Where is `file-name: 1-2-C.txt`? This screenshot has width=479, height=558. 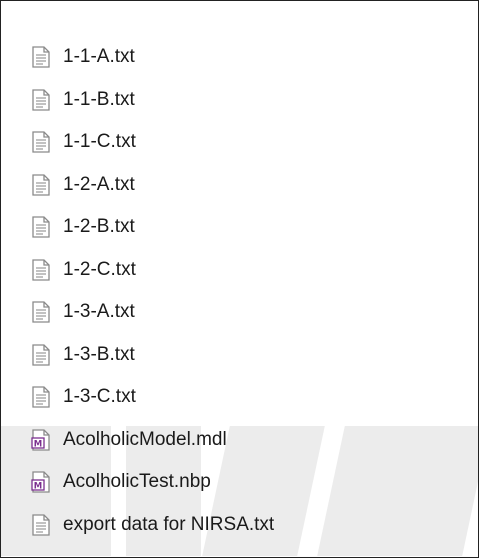
file-name: 1-2-C.txt is located at coordinates (99, 269).